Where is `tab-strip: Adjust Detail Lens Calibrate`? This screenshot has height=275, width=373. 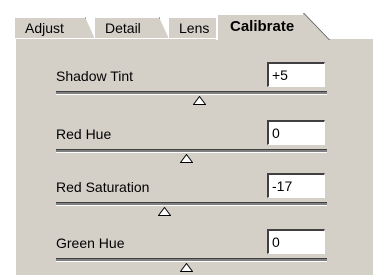
tab-strip: Adjust Detail Lens Calibrate is located at coordinates (193, 26).